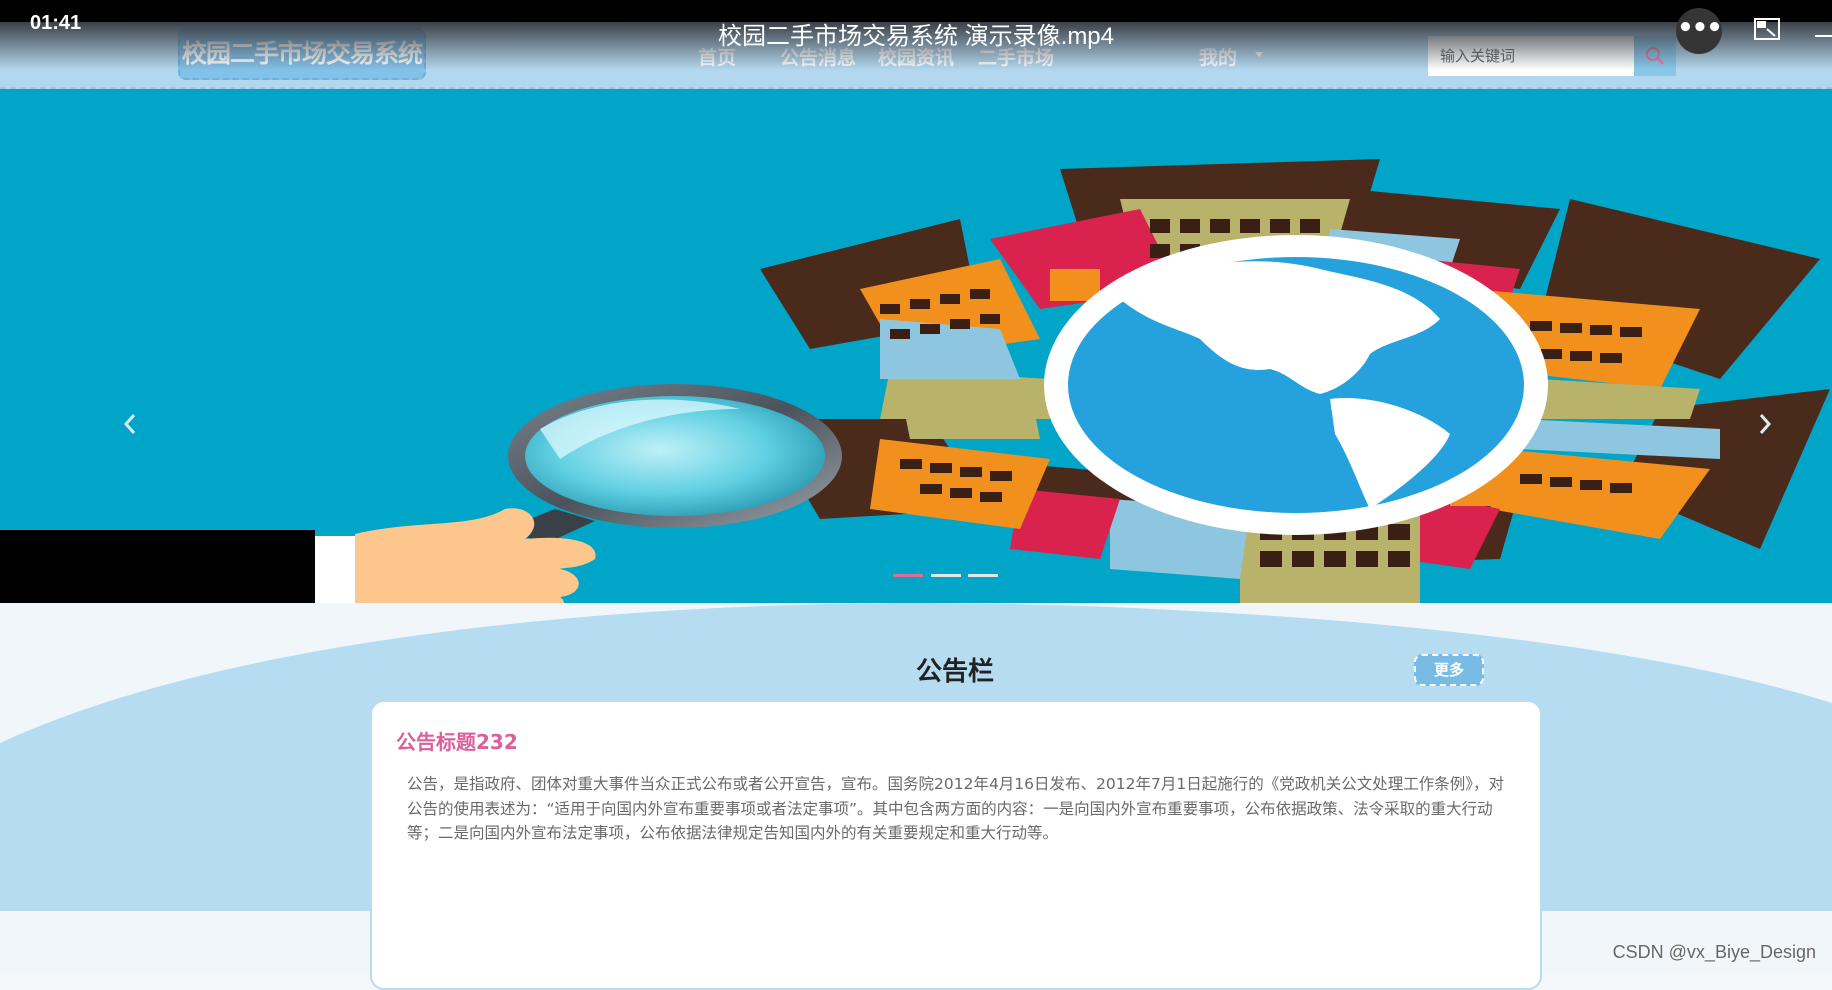  I want to click on minimize-icon, so click(1823, 36).